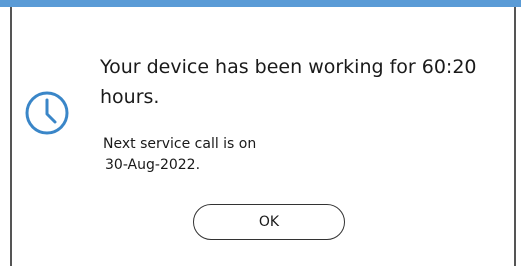  I want to click on ok-button: OK, so click(269, 222).